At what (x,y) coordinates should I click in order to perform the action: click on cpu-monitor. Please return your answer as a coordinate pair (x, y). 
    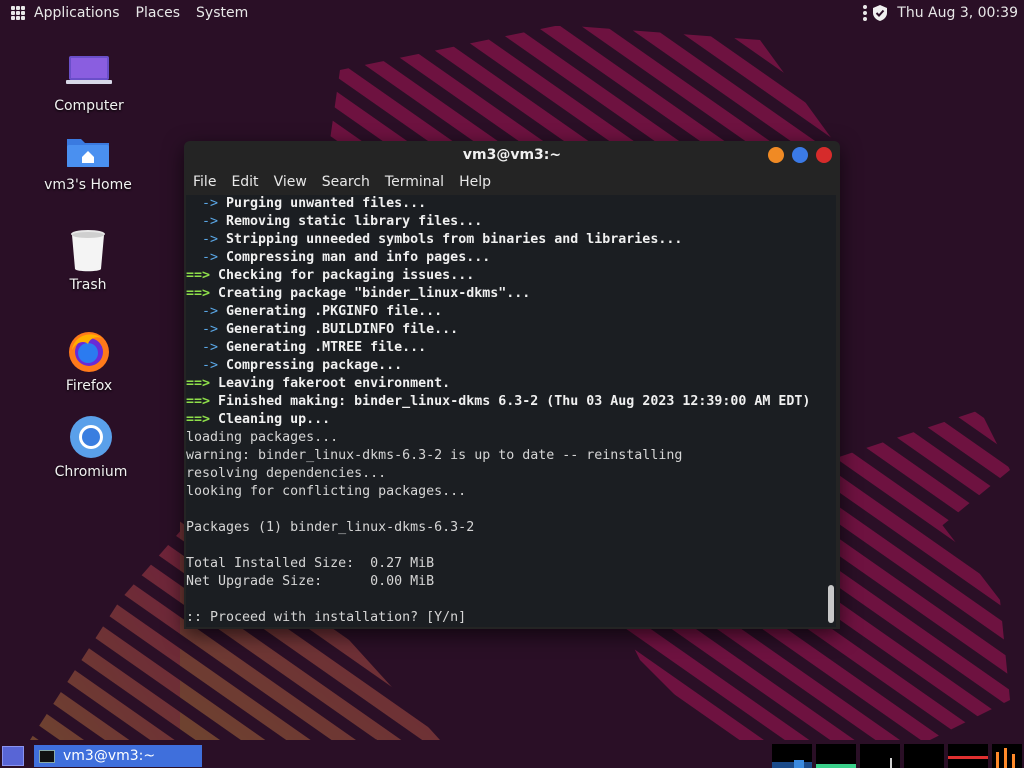
    Looking at the image, I should click on (792, 756).